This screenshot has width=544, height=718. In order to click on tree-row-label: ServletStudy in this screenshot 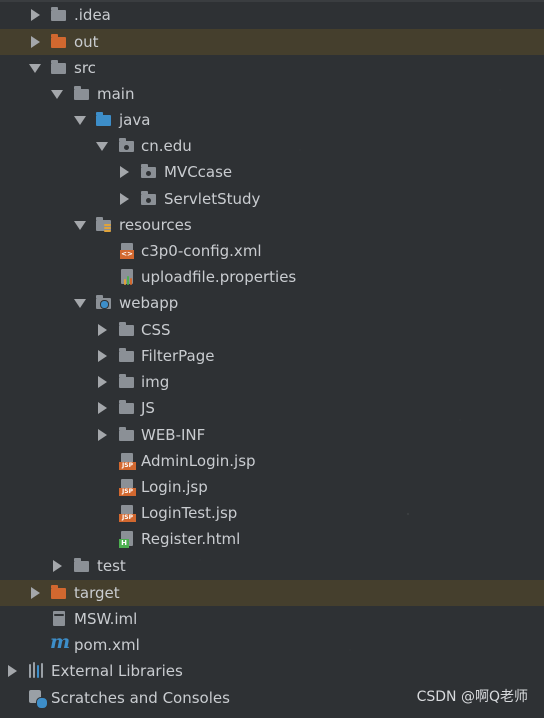, I will do `click(212, 199)`.